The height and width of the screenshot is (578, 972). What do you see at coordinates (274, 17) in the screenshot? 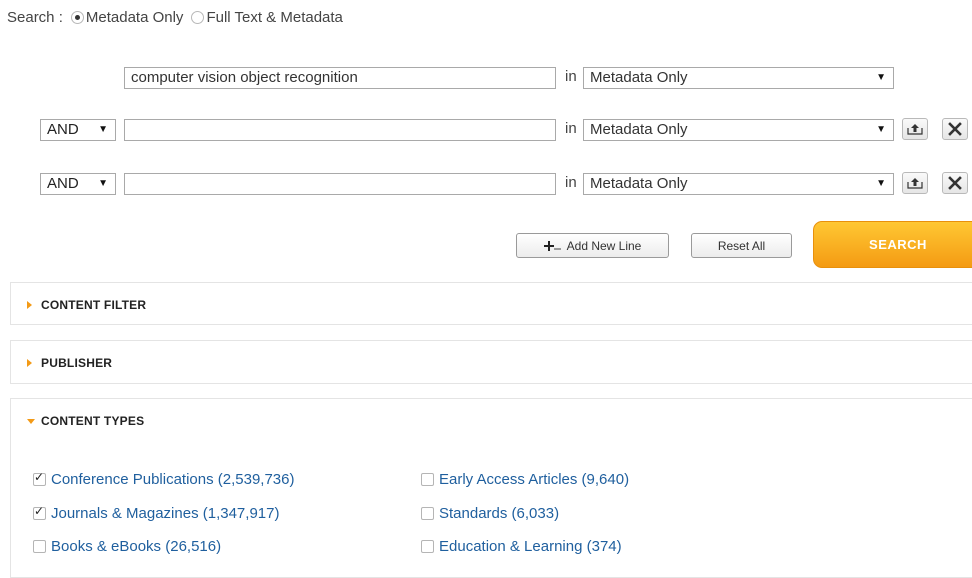
I see `full-text-label: Full Text & Metadata` at bounding box center [274, 17].